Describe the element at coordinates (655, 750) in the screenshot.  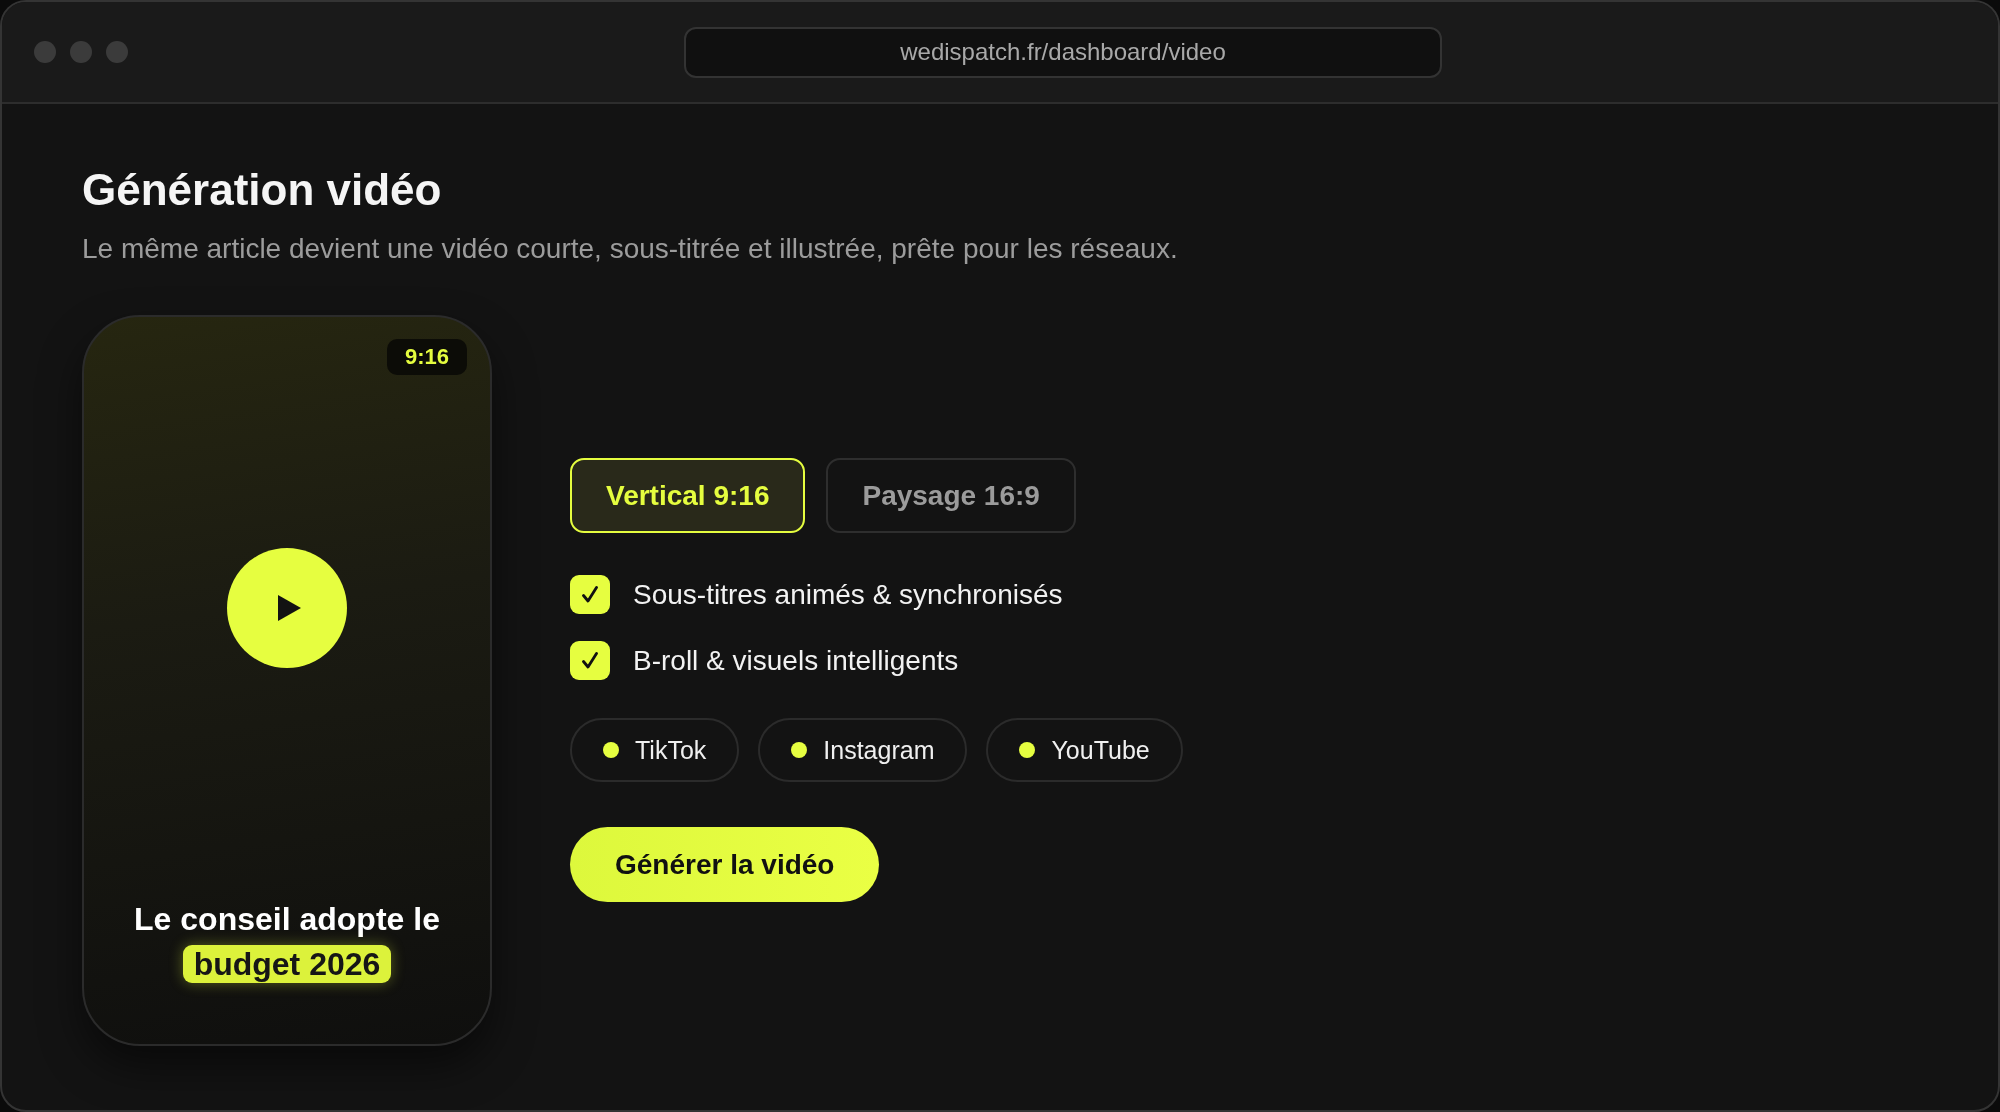
I see `platform-chip: TikTok` at that location.